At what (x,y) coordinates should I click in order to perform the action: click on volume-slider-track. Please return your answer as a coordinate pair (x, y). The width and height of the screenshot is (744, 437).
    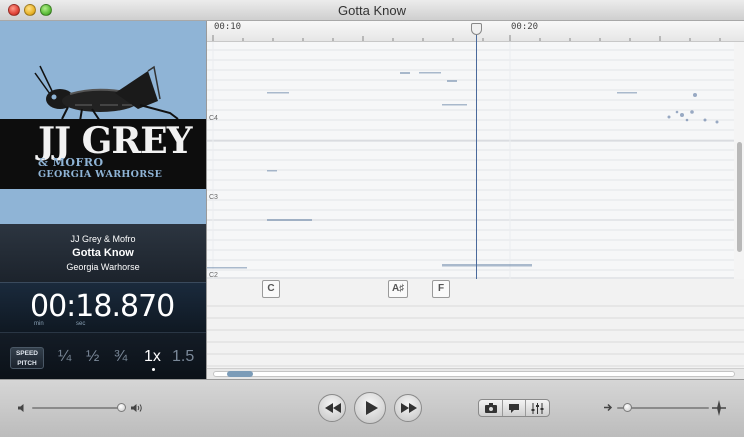
    Looking at the image, I should click on (78, 408).